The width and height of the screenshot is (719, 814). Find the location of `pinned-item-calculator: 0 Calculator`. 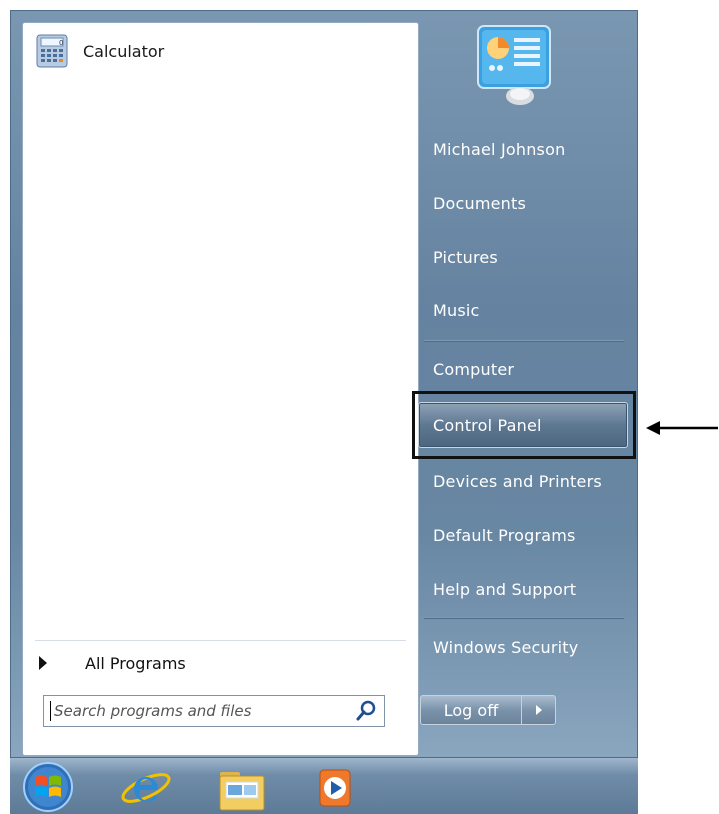

pinned-item-calculator: 0 Calculator is located at coordinates (99, 51).